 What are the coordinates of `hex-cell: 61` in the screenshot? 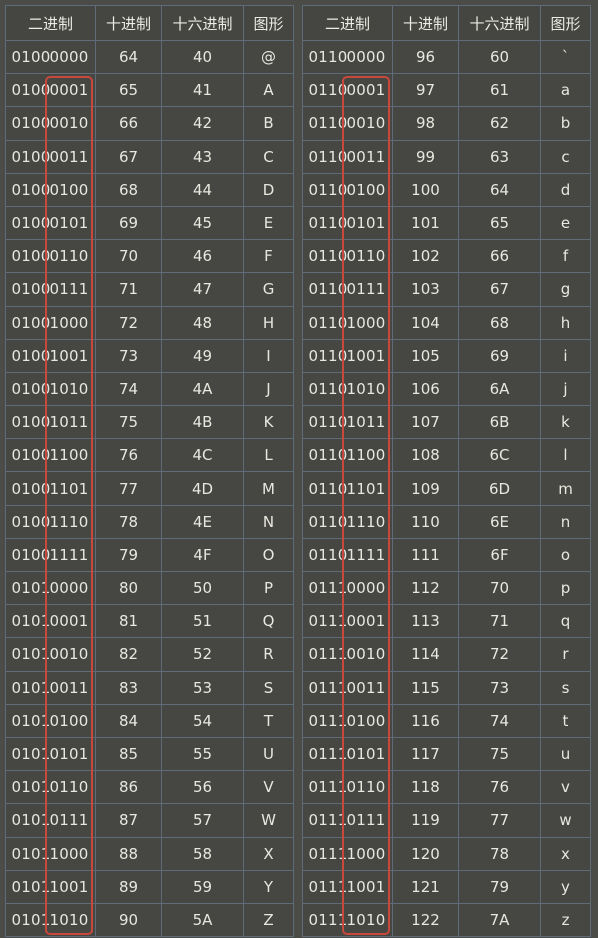 It's located at (499, 90).